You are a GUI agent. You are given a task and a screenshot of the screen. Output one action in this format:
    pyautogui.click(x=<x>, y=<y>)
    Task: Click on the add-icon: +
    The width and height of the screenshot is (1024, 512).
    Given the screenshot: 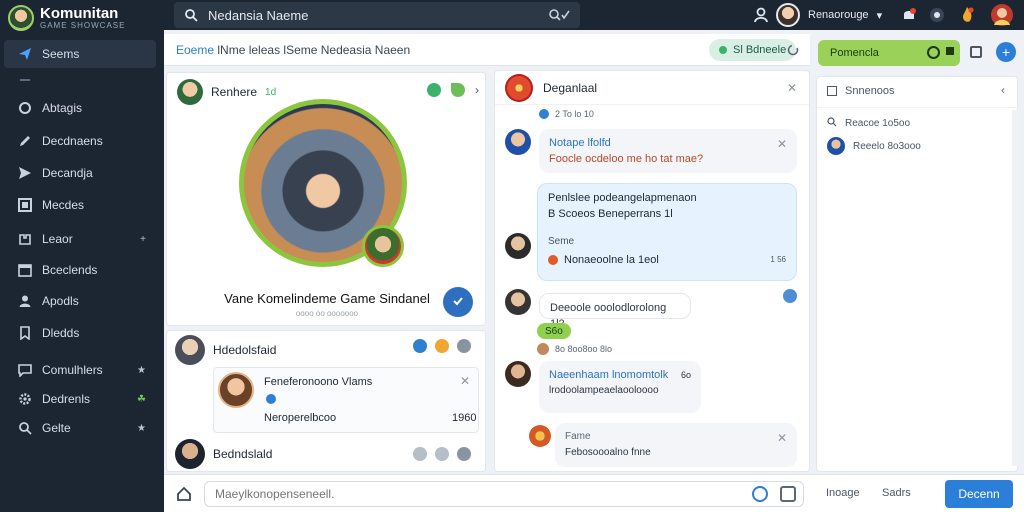 What is the action you would take?
    pyautogui.click(x=143, y=239)
    